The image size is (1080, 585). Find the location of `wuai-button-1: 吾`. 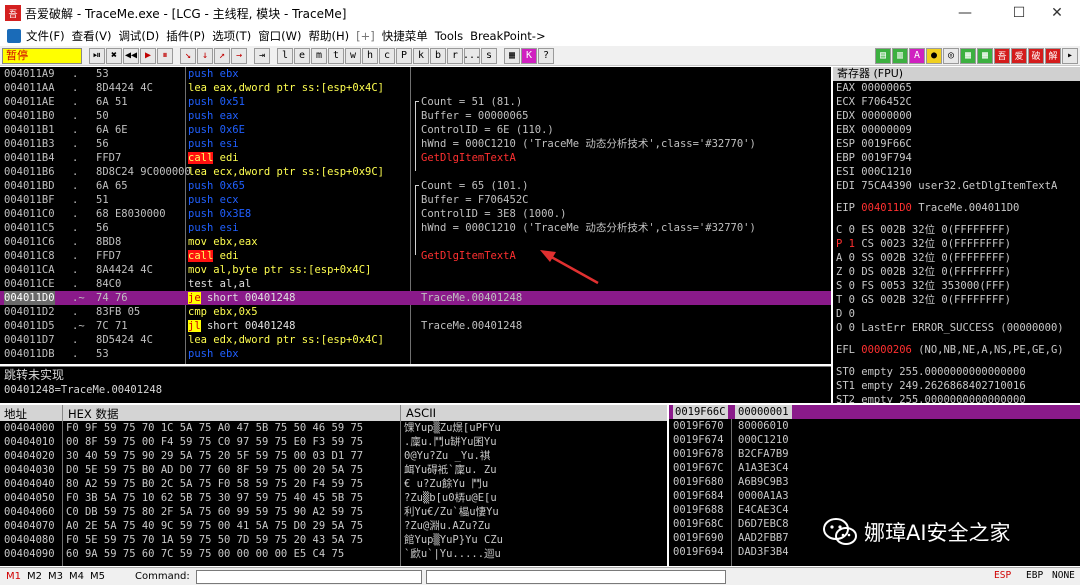

wuai-button-1: 吾 is located at coordinates (1002, 55).